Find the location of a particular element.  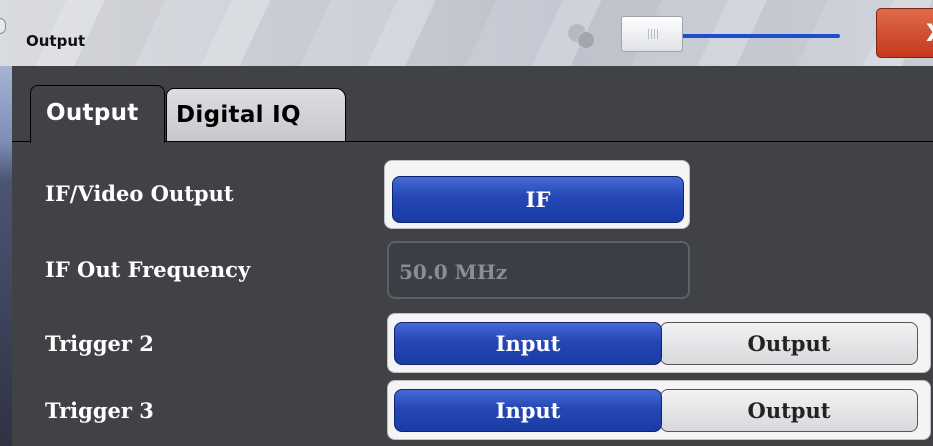

trigger2-output-button: Output is located at coordinates (789, 343).